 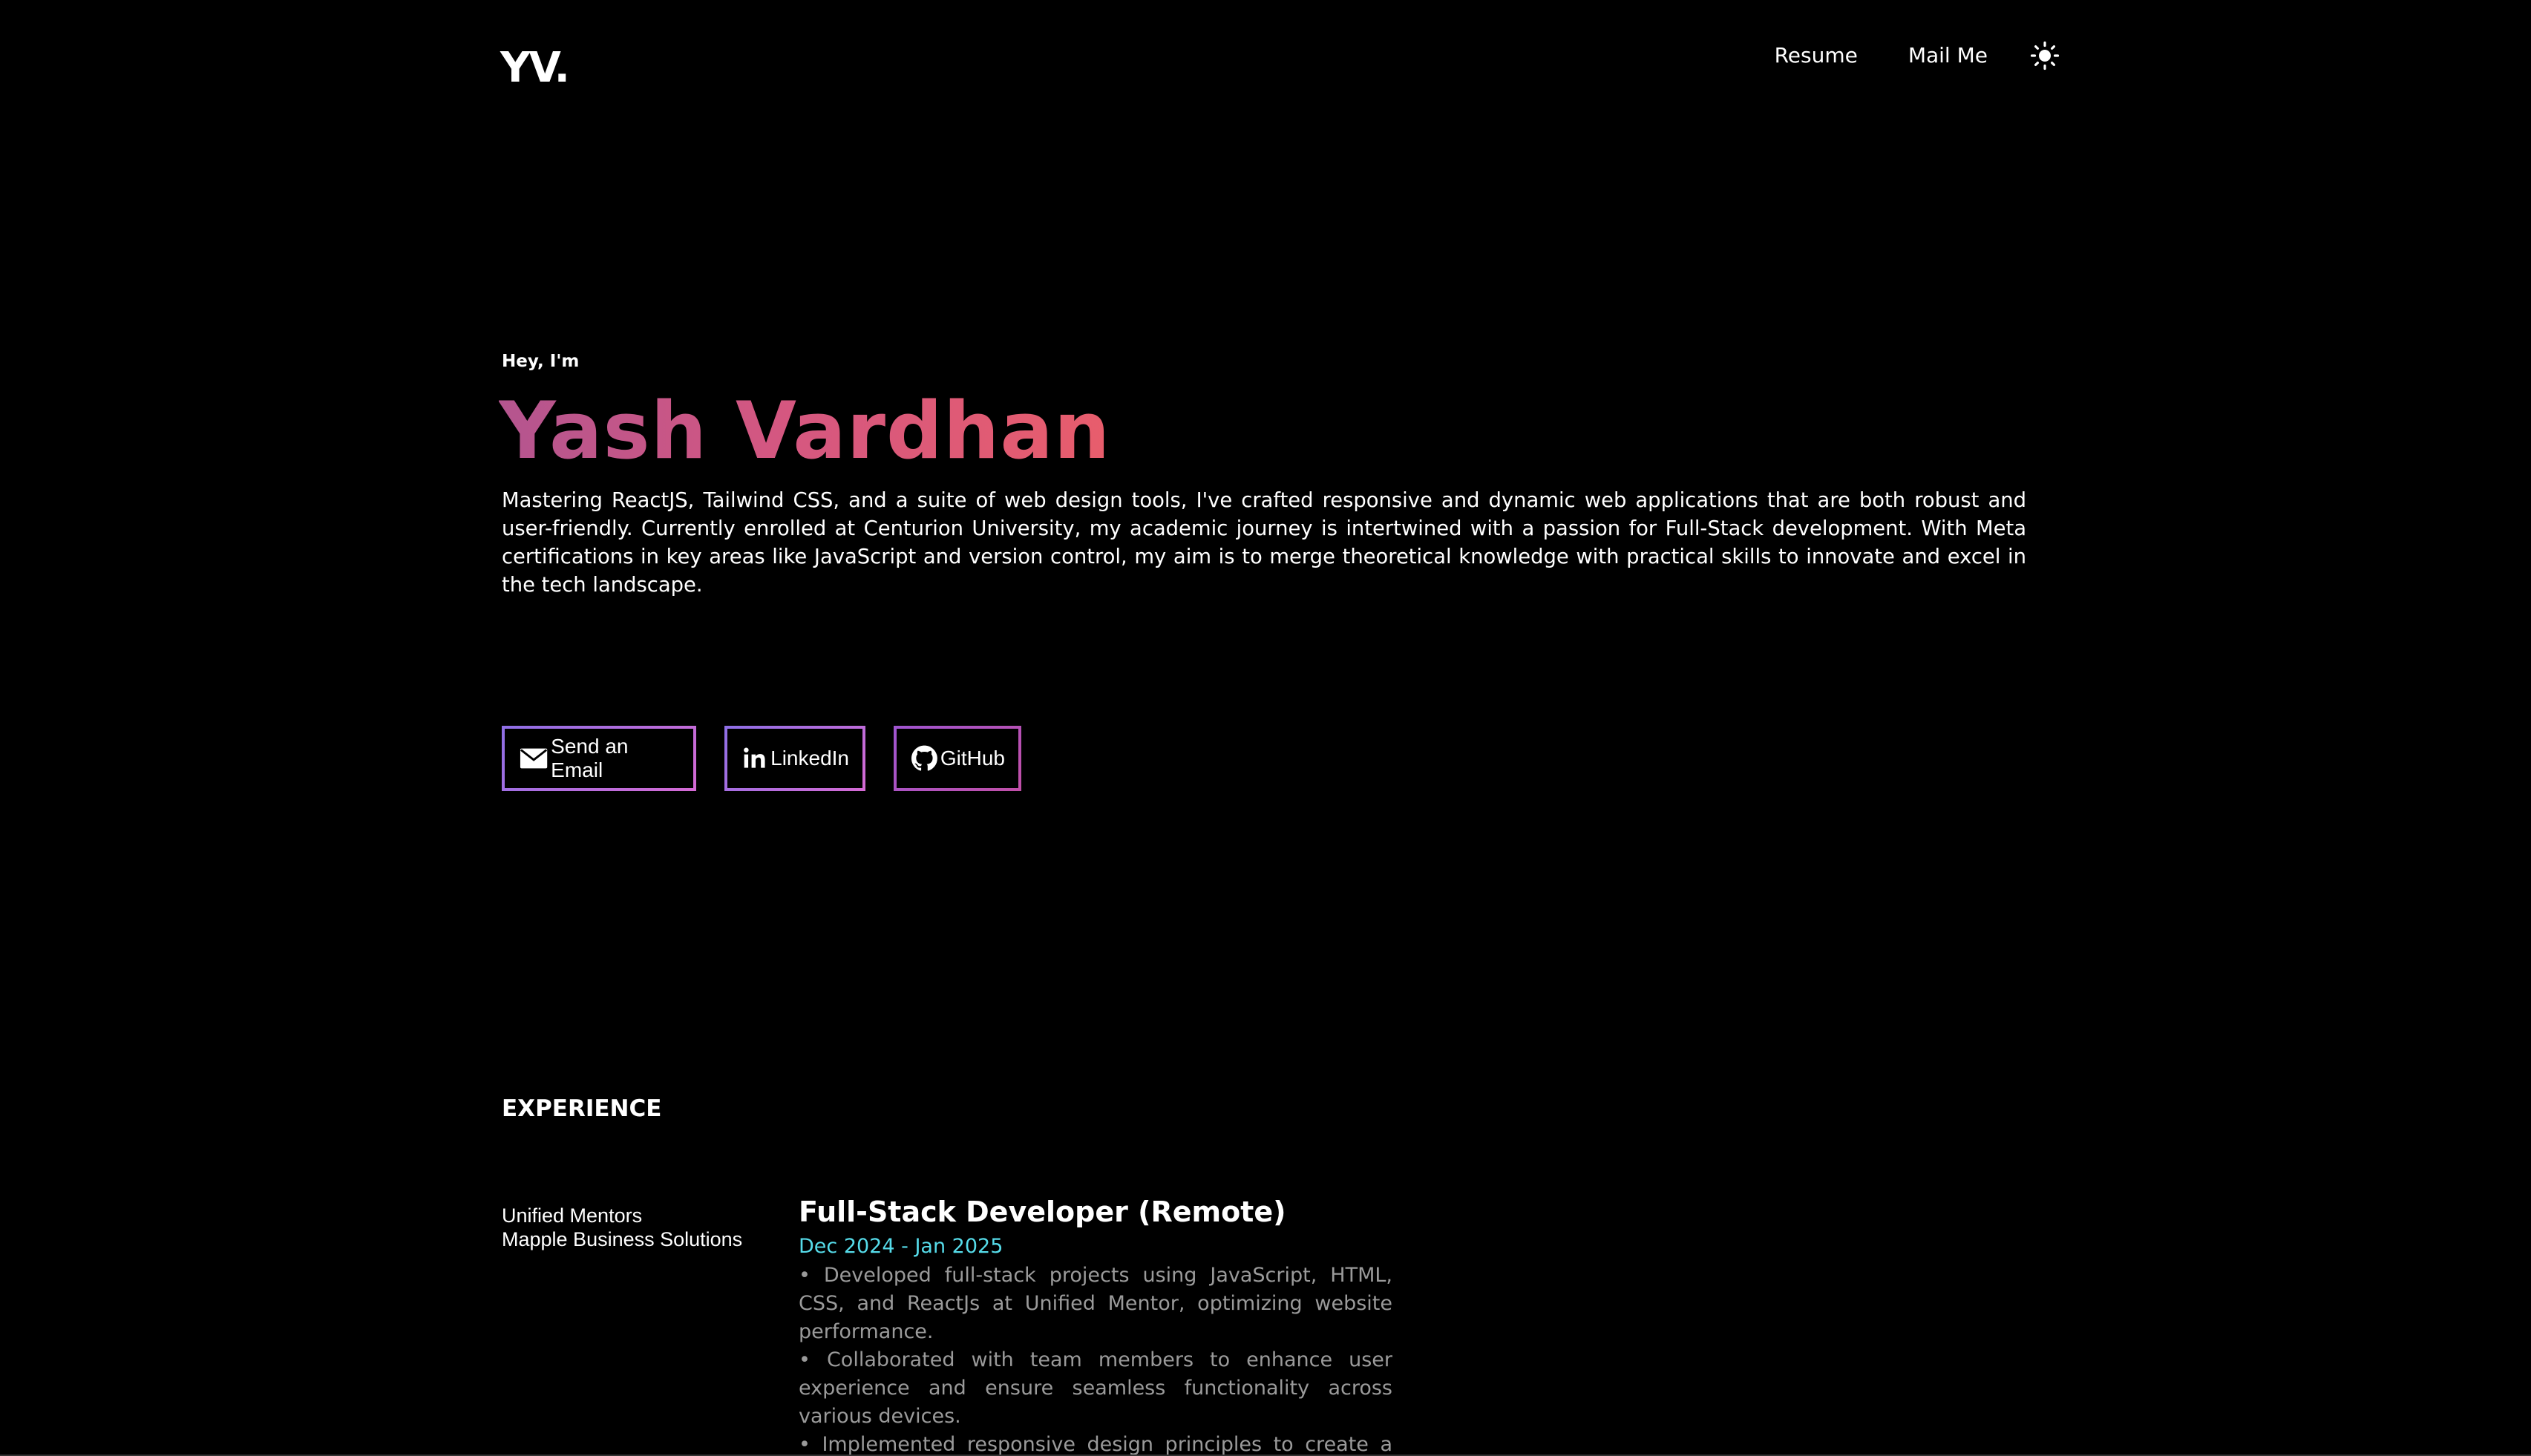 I want to click on hero-name: Yash Vardhan, so click(x=804, y=431).